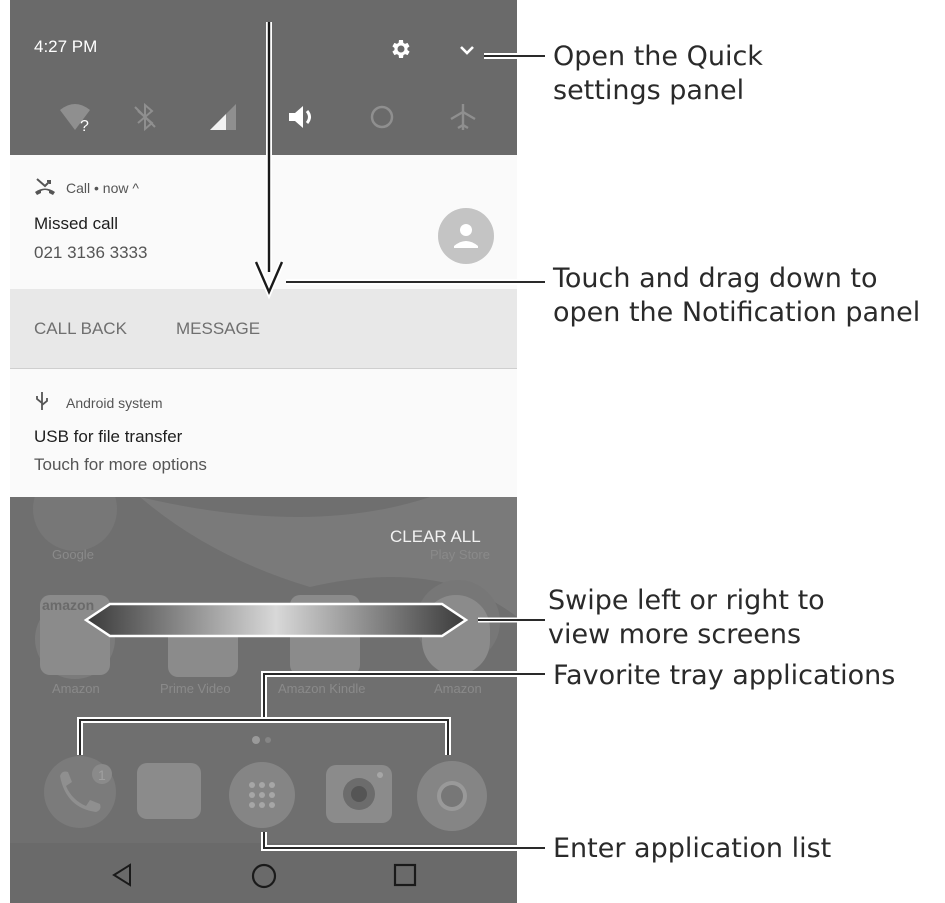 This screenshot has width=945, height=903. What do you see at coordinates (675, 634) in the screenshot?
I see `annotation-line: view more screens` at bounding box center [675, 634].